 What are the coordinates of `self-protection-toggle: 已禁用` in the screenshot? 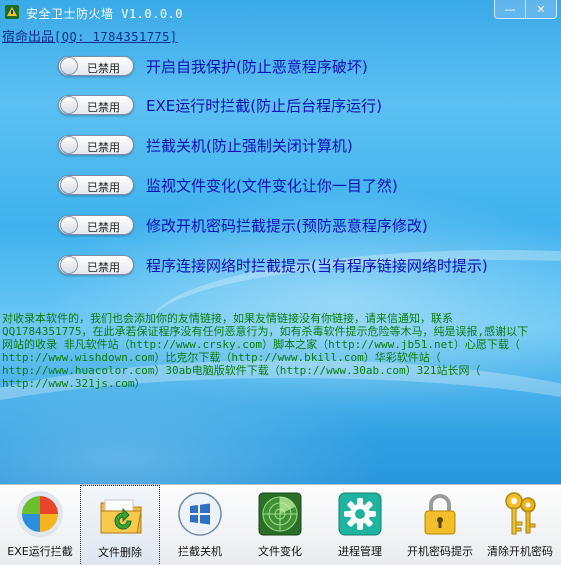 It's located at (96, 66).